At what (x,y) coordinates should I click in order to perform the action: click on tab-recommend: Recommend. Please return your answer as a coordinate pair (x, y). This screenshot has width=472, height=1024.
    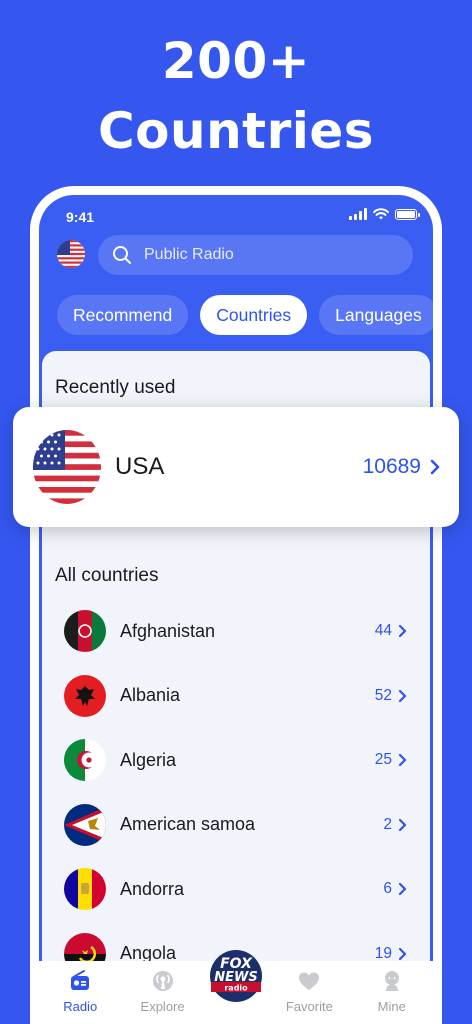
    Looking at the image, I should click on (123, 315).